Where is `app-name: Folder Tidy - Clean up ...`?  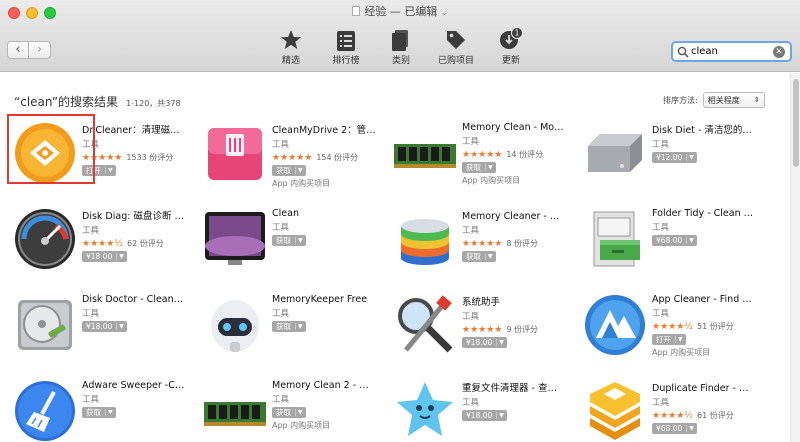
app-name: Folder Tidy - Clean up ... is located at coordinates (704, 213).